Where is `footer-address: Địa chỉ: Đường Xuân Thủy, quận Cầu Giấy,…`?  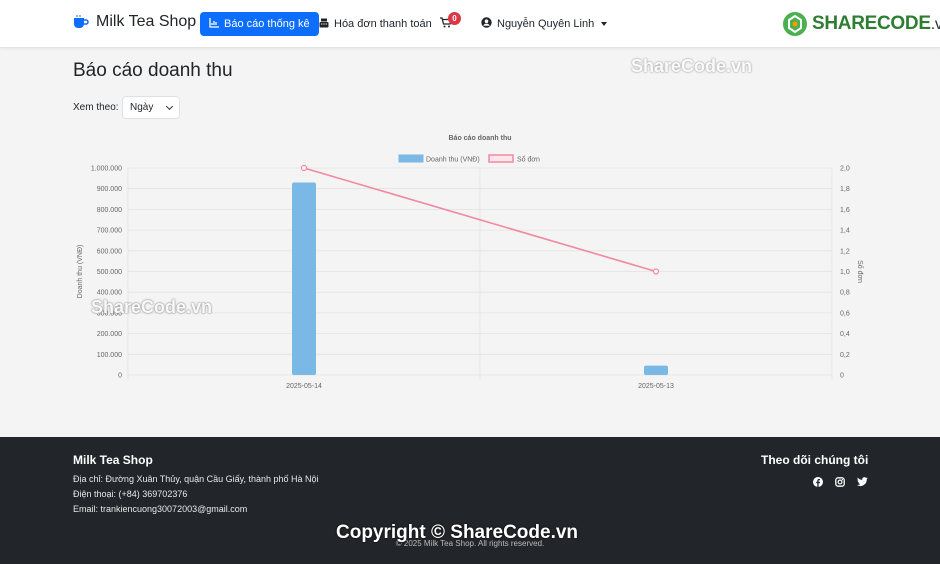 footer-address: Địa chỉ: Đường Xuân Thủy, quận Cầu Giấy,… is located at coordinates (196, 479).